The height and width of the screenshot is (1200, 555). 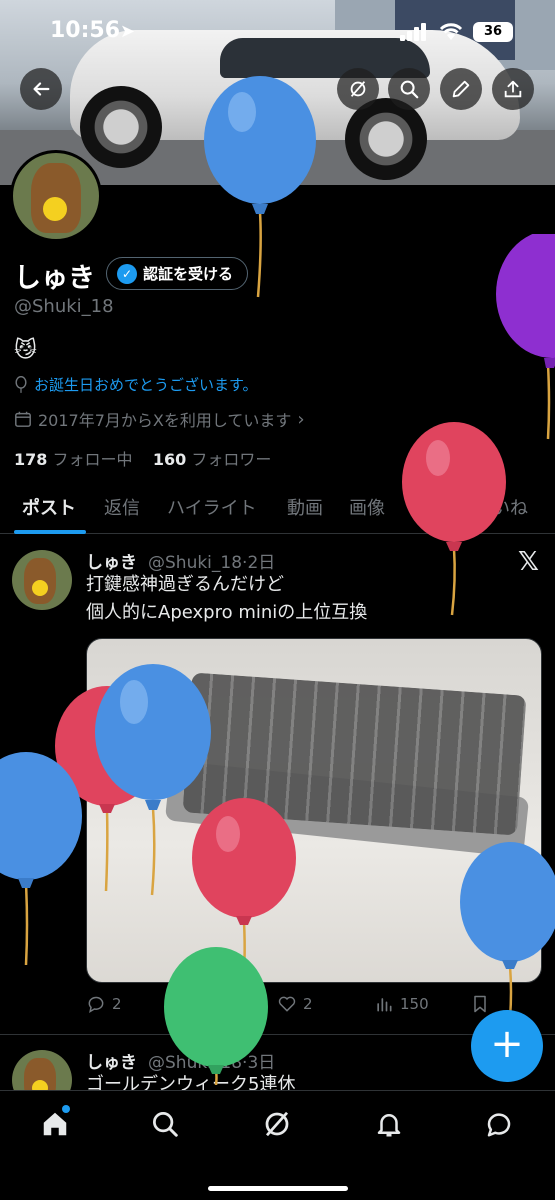 I want to click on followers-link: 160 フォロワー, so click(x=212, y=459).